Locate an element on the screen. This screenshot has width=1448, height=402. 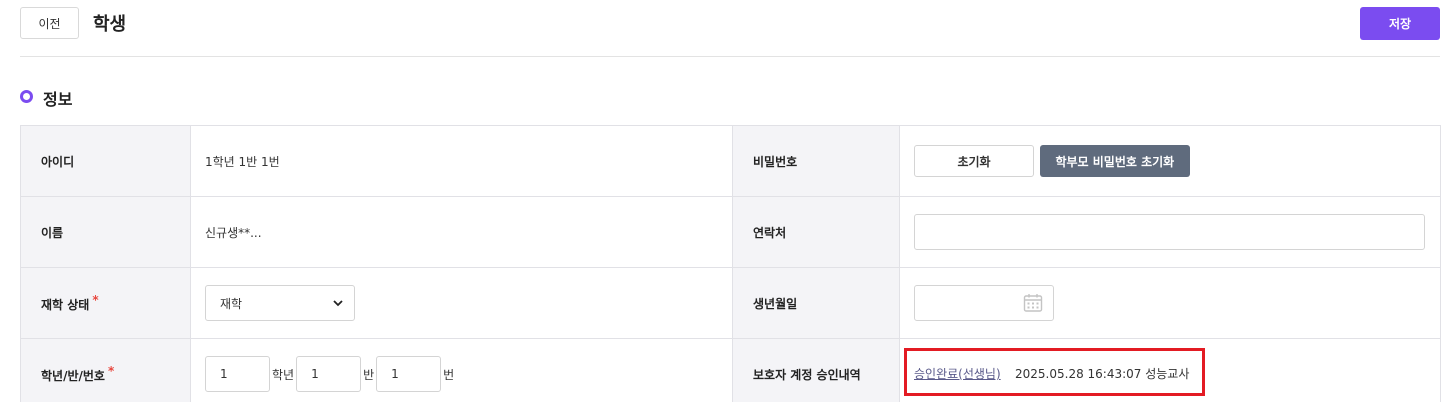
guardian-label: 보호자 계정 승인내역 is located at coordinates (816, 370).